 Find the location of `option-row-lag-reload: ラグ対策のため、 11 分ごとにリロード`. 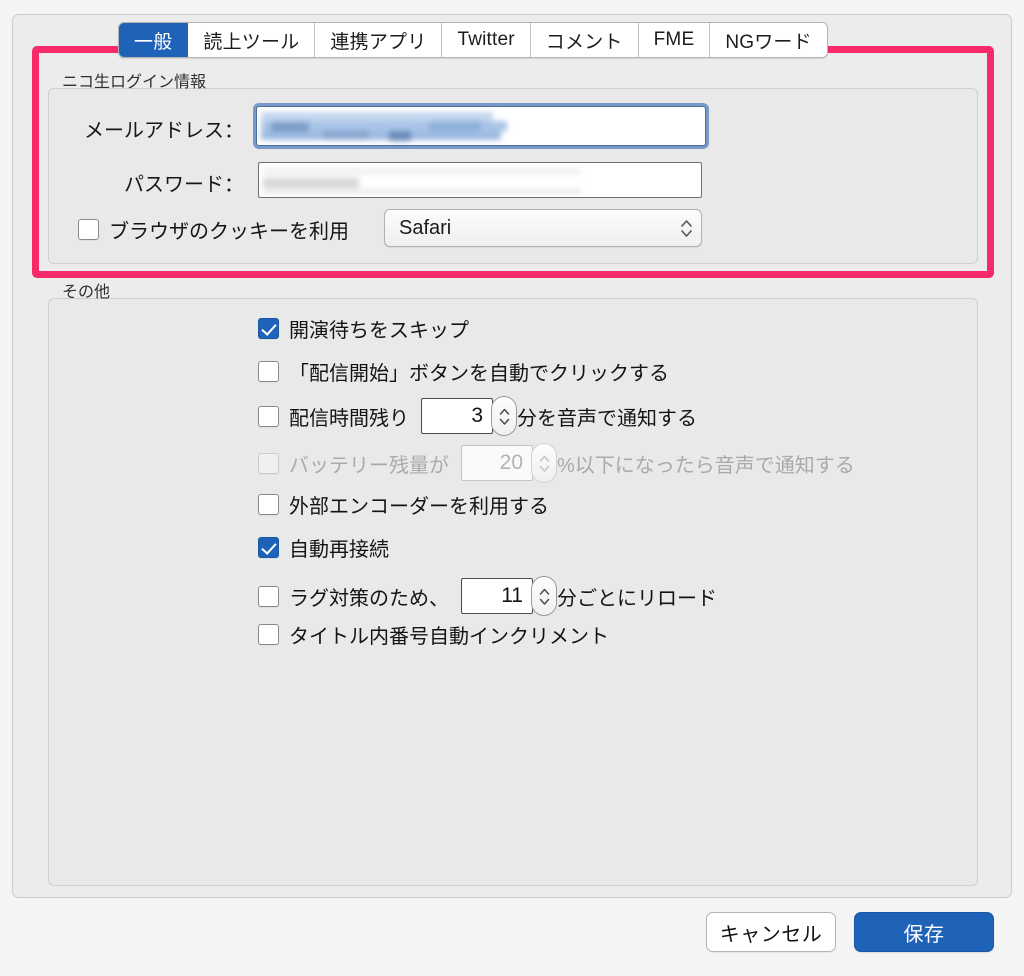

option-row-lag-reload: ラグ対策のため、 11 分ごとにリロード is located at coordinates (488, 596).